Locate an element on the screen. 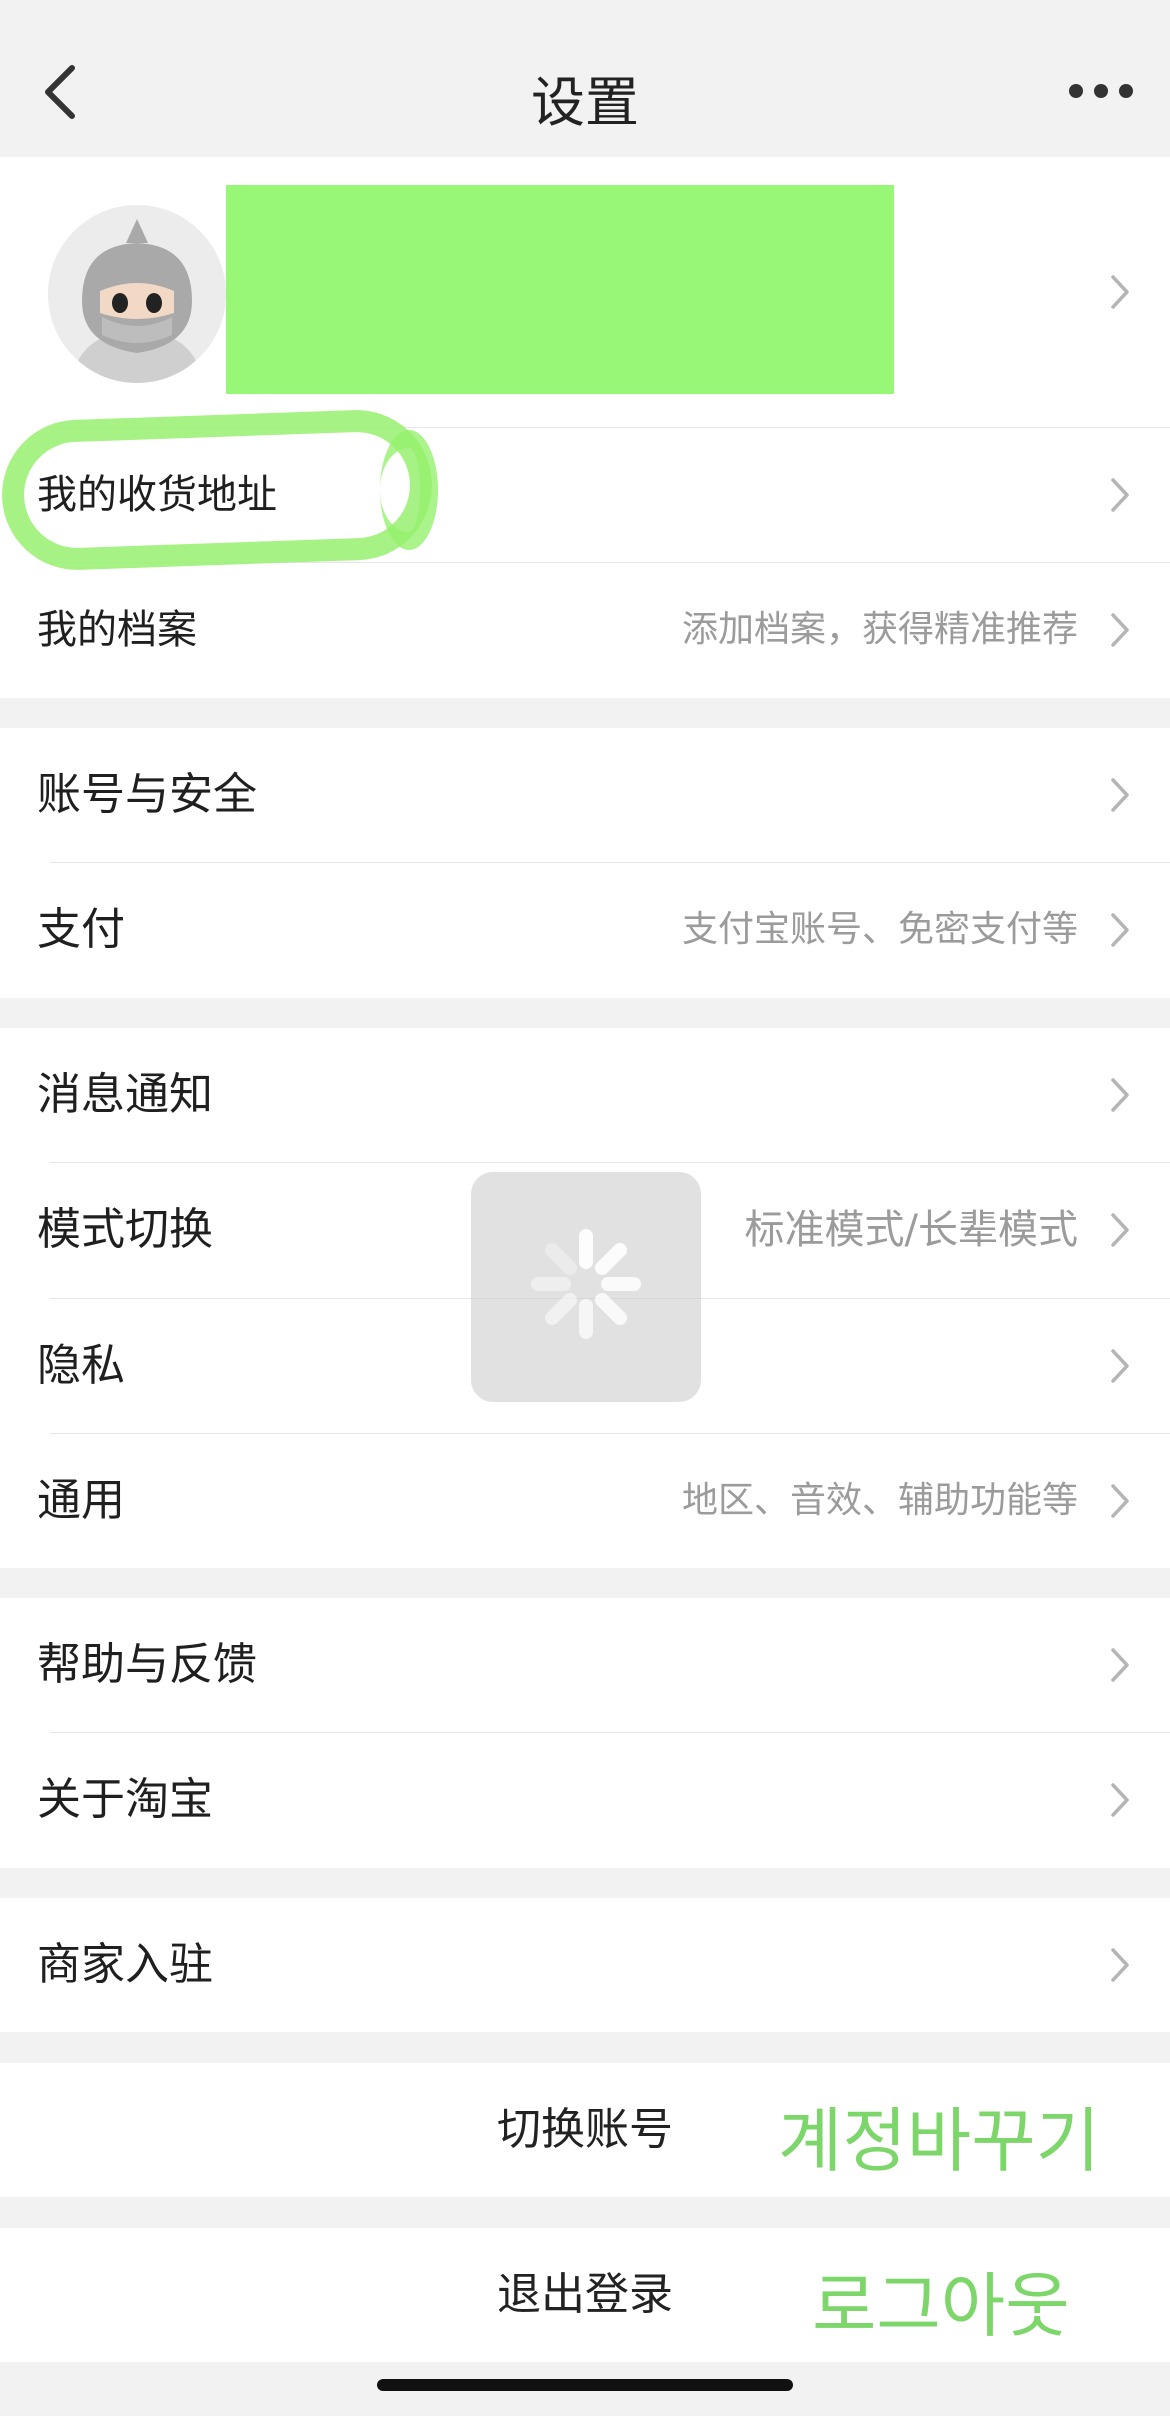  row-label: 隐私 is located at coordinates (81, 1365).